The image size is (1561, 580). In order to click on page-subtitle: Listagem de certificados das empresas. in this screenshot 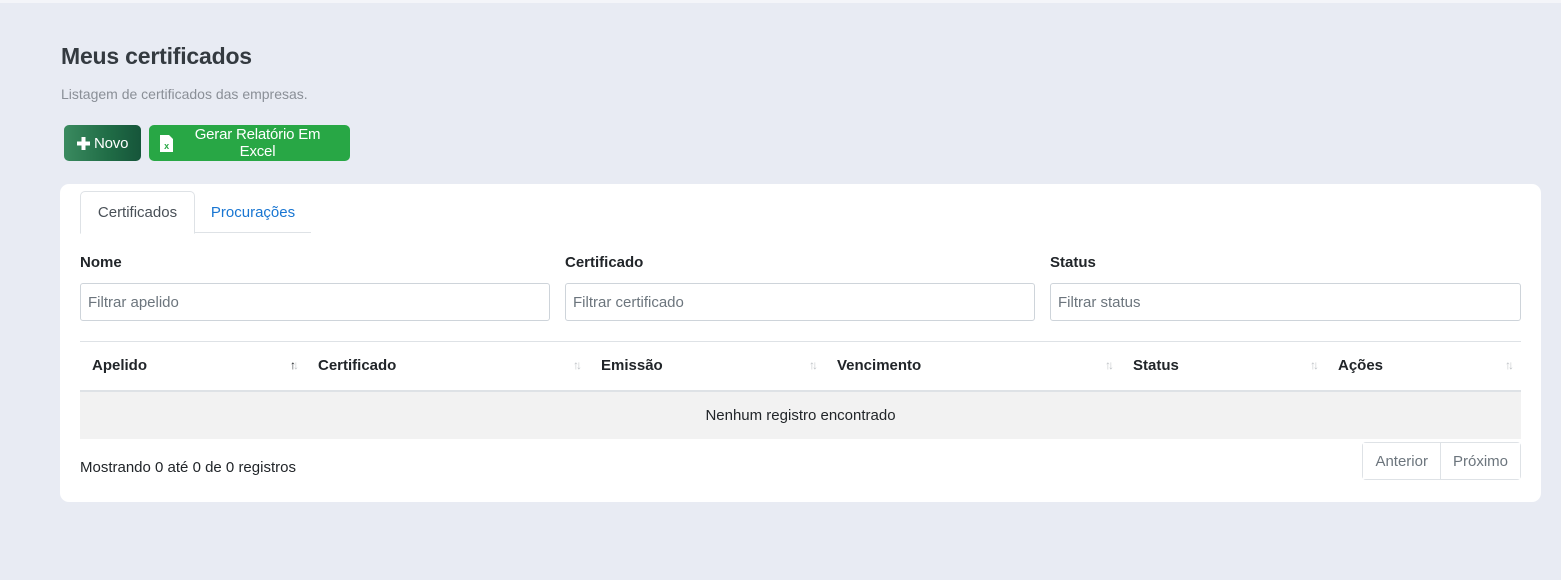, I will do `click(184, 94)`.